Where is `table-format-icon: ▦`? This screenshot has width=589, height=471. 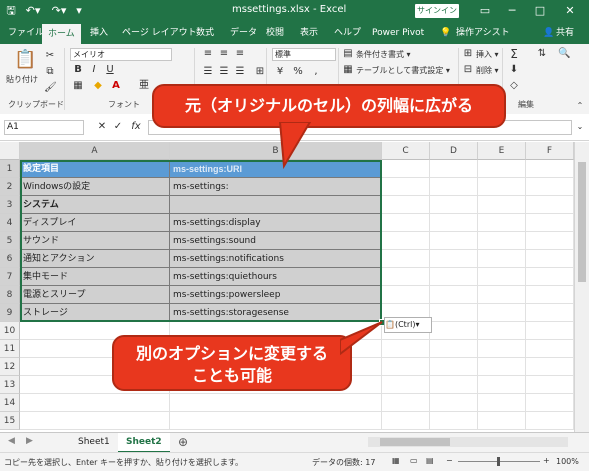 table-format-icon: ▦ is located at coordinates (348, 70).